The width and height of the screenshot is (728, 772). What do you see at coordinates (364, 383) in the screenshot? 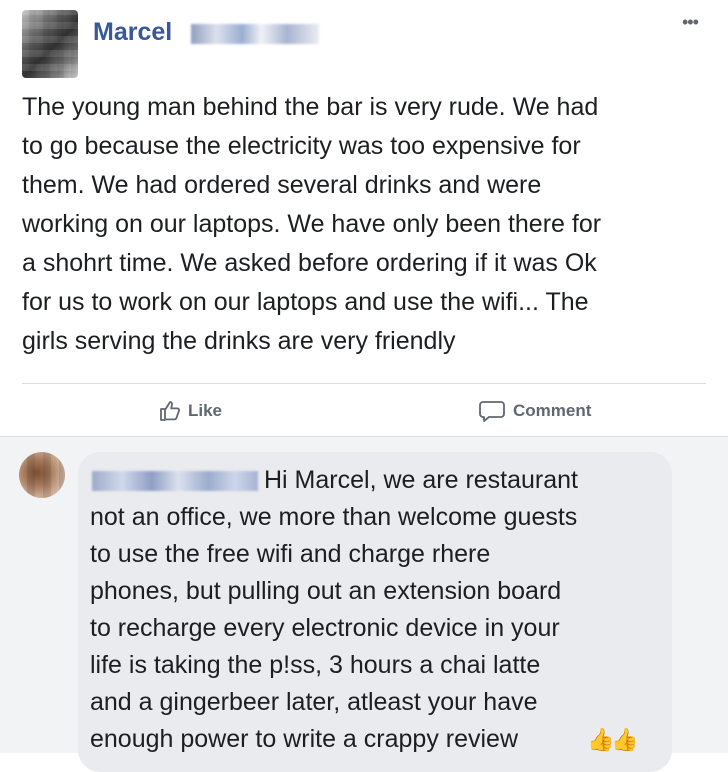
I see `post-divider` at bounding box center [364, 383].